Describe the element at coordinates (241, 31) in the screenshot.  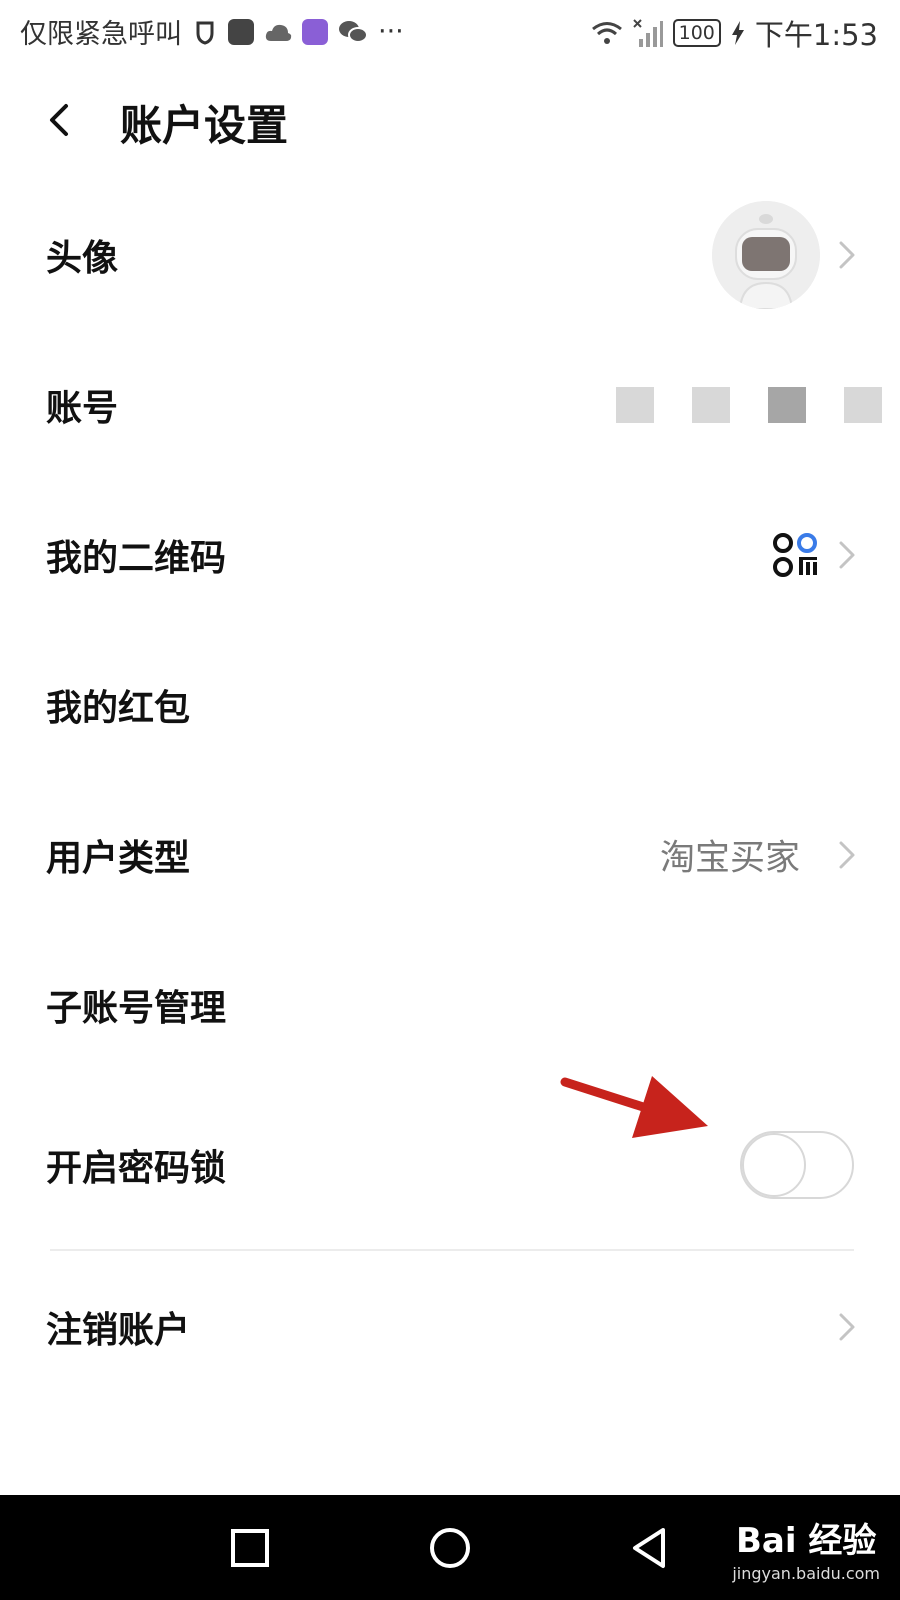
I see `huawei-app-icon` at that location.